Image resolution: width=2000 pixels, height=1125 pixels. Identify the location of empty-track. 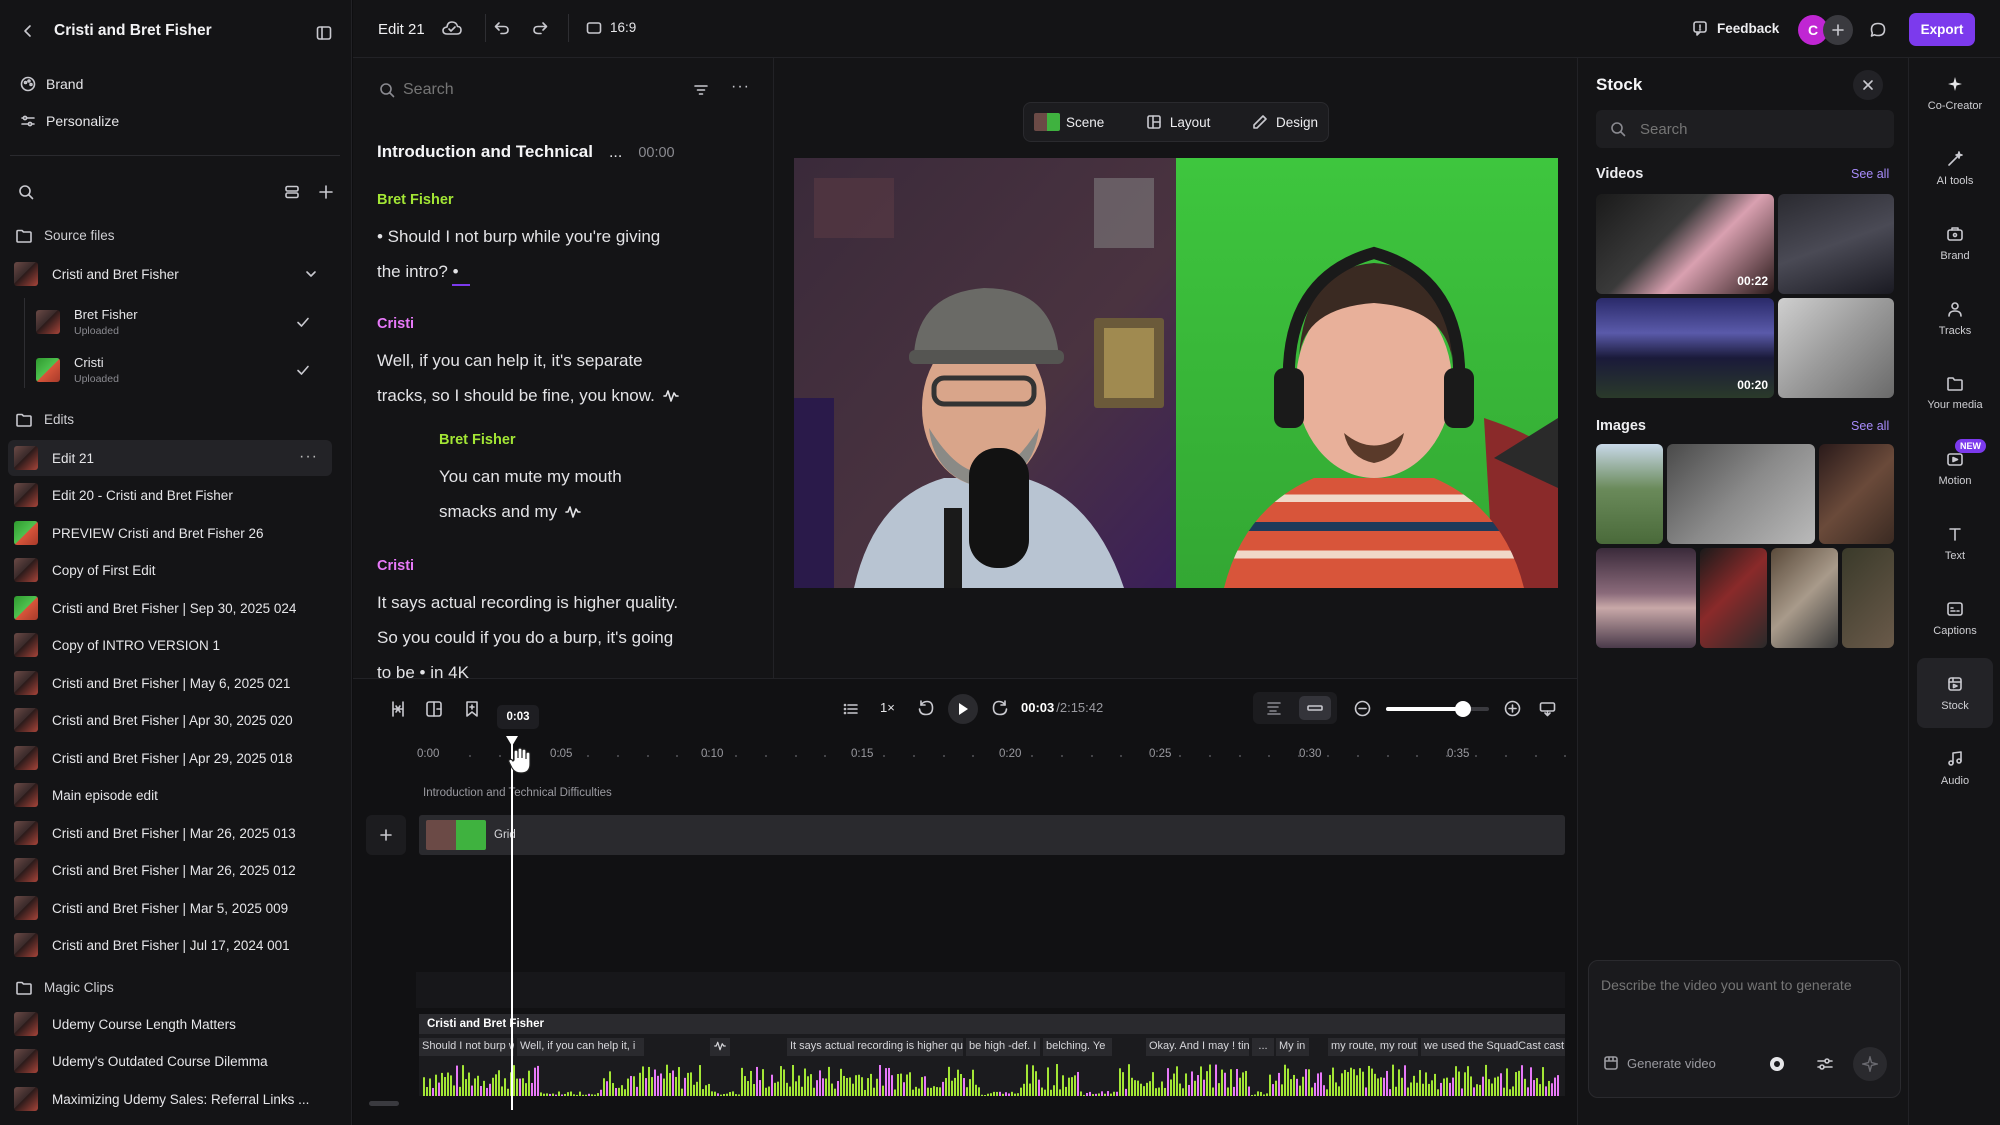
(990, 990).